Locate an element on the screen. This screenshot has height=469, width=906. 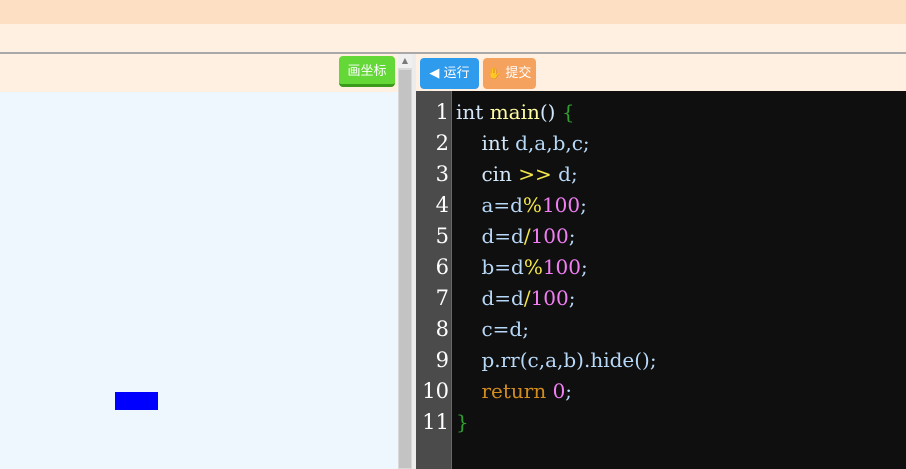
line-number: 9 is located at coordinates (442, 360).